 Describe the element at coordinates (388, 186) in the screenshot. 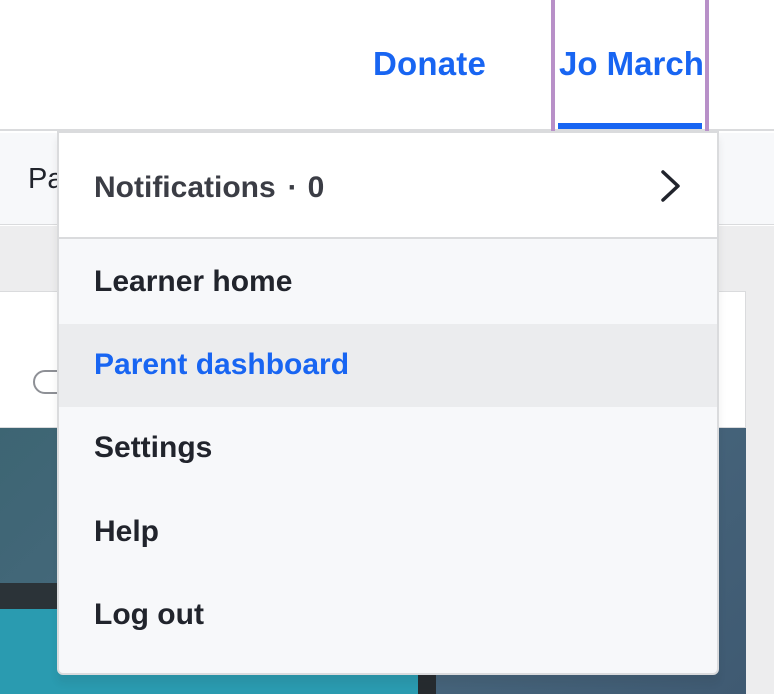

I see `notifications-item: Notifications · 0` at that location.